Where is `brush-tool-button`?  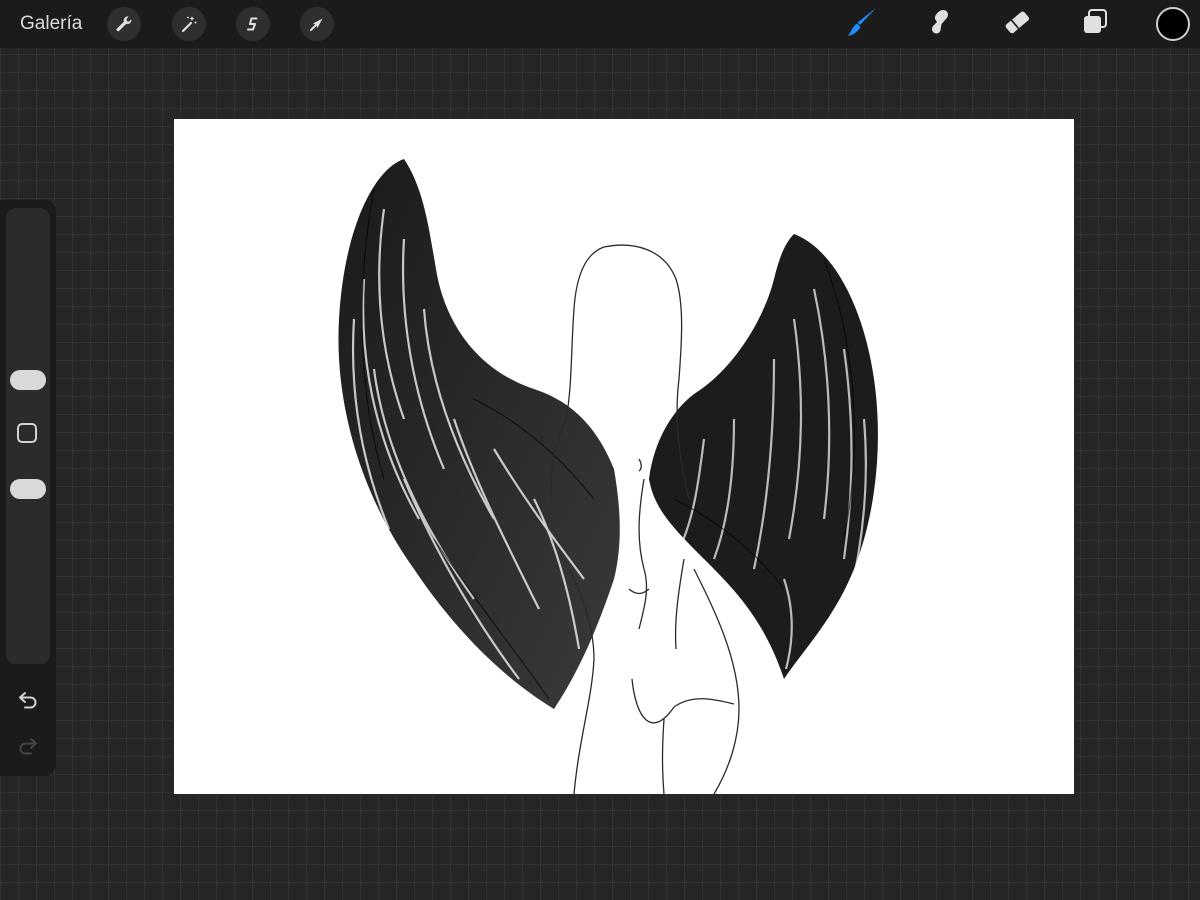
brush-tool-button is located at coordinates (862, 24).